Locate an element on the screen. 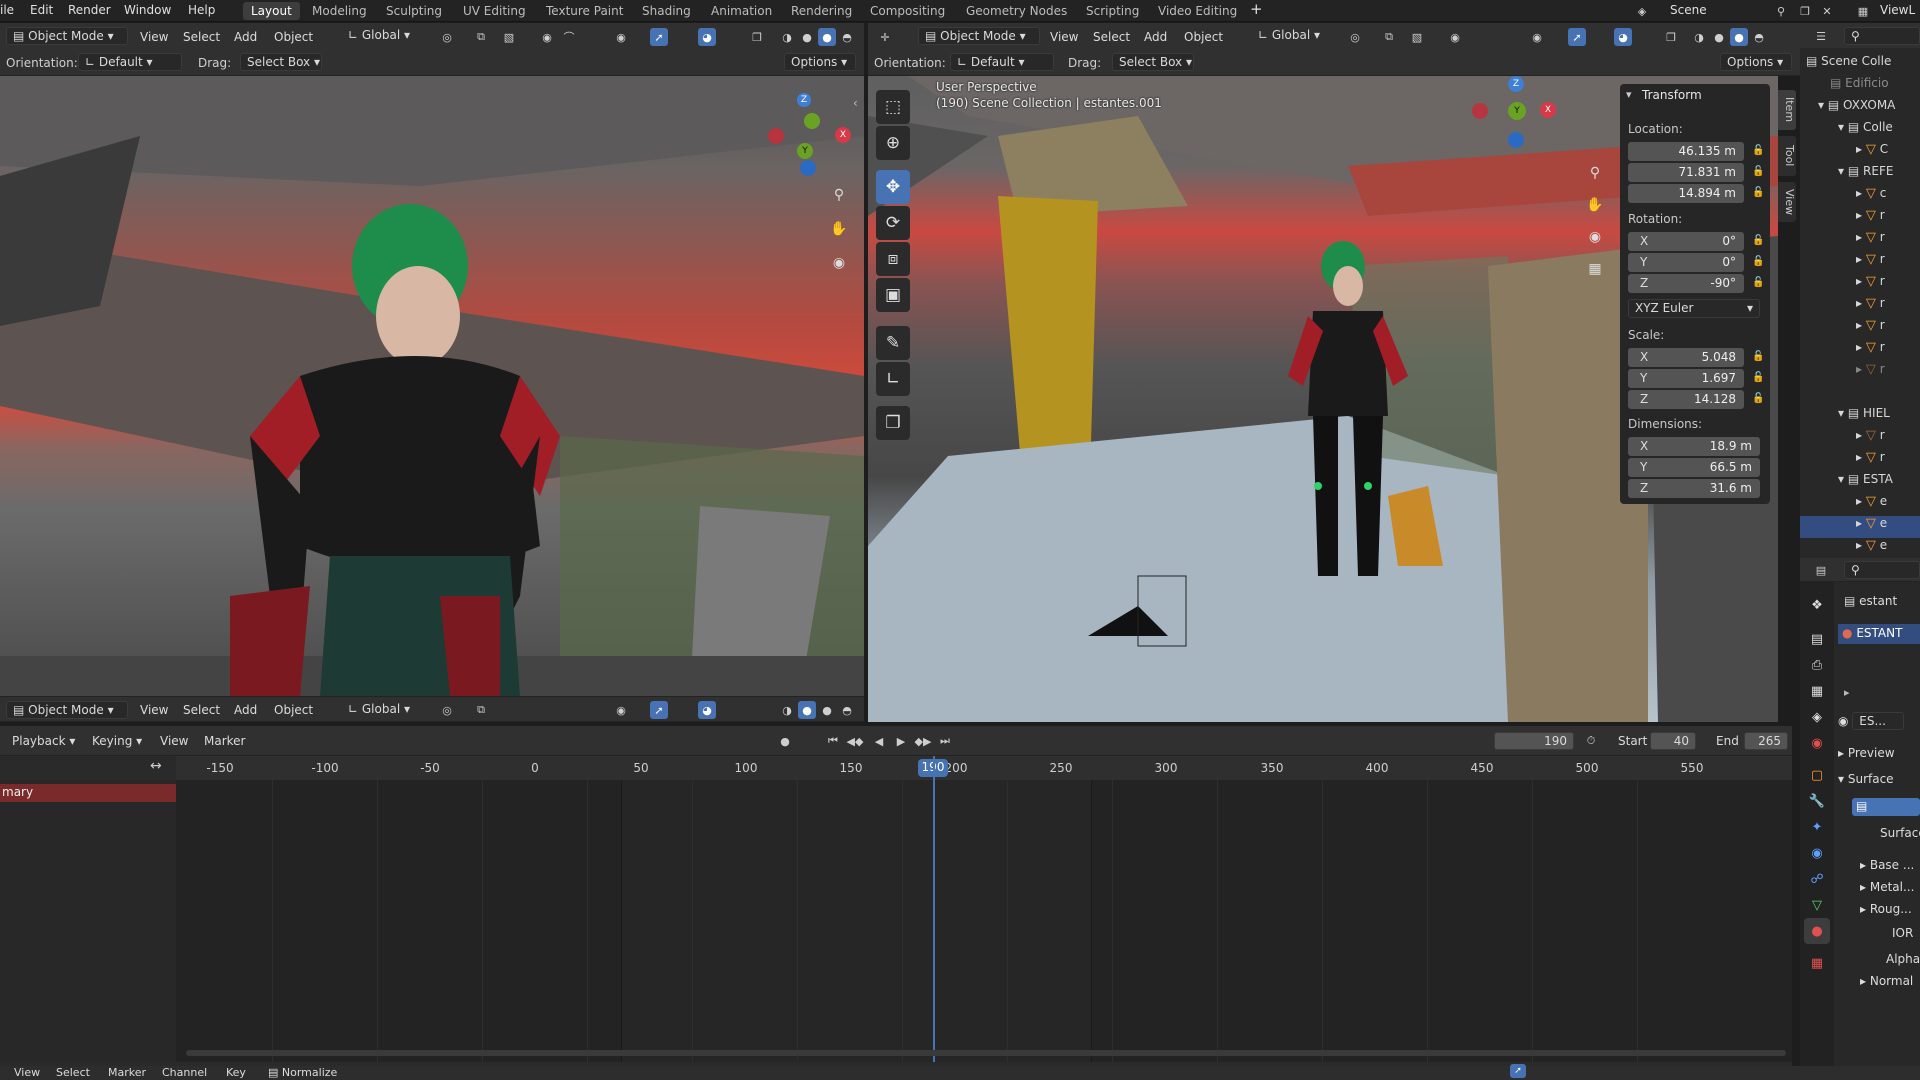 This screenshot has width=1920, height=1080. outliner-row-selected: ▸ ▽ e is located at coordinates (1860, 527).